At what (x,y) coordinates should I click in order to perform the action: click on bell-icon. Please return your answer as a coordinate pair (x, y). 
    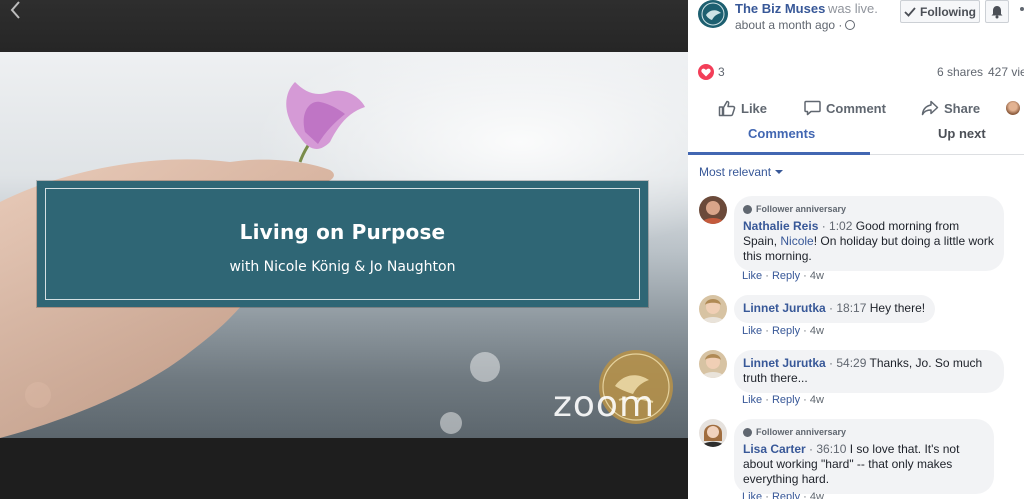
    Looking at the image, I should click on (997, 11).